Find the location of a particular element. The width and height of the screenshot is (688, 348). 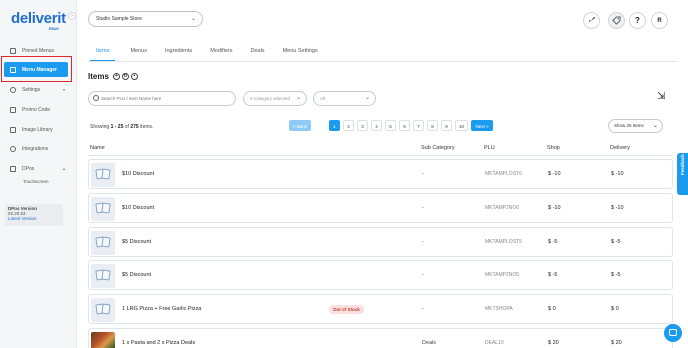

collapse-sidebar-button: › is located at coordinates (72, 16).